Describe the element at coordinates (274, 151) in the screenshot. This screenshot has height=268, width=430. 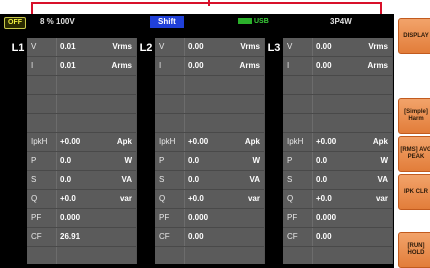
I see `phase-label: L3` at that location.